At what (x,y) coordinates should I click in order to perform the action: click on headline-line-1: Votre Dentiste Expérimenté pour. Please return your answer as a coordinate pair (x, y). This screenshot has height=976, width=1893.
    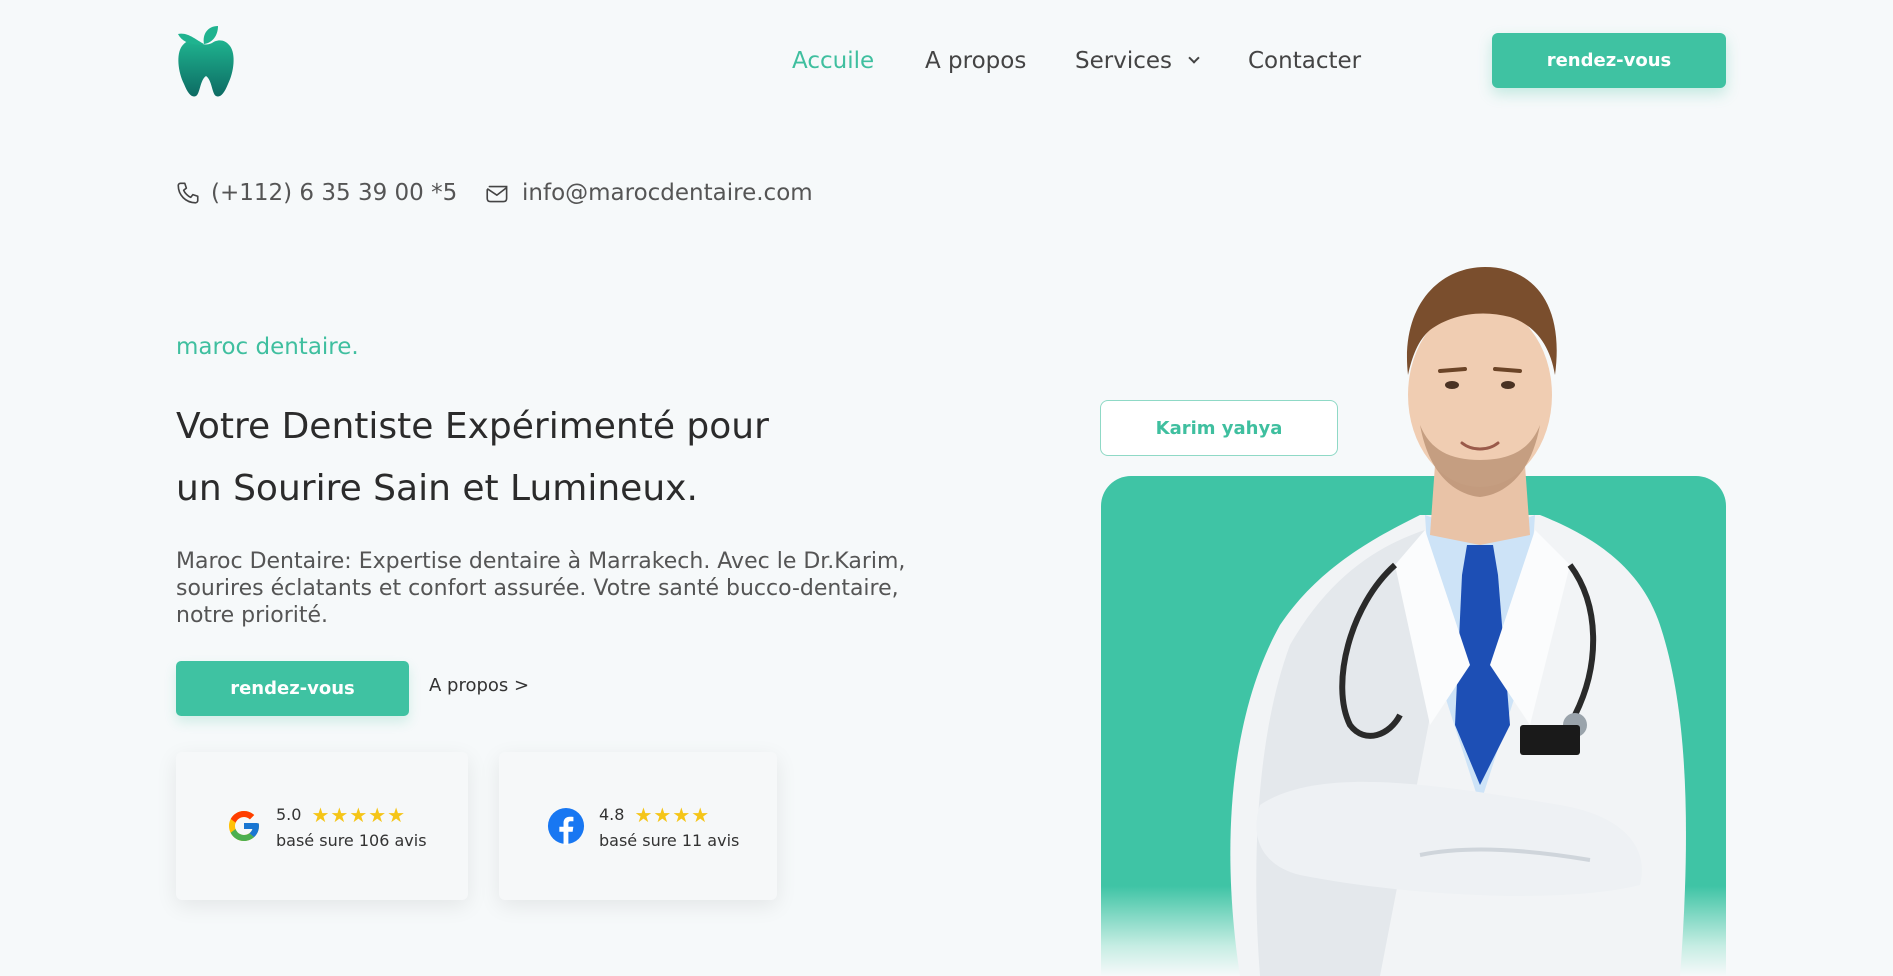
    Looking at the image, I should click on (472, 426).